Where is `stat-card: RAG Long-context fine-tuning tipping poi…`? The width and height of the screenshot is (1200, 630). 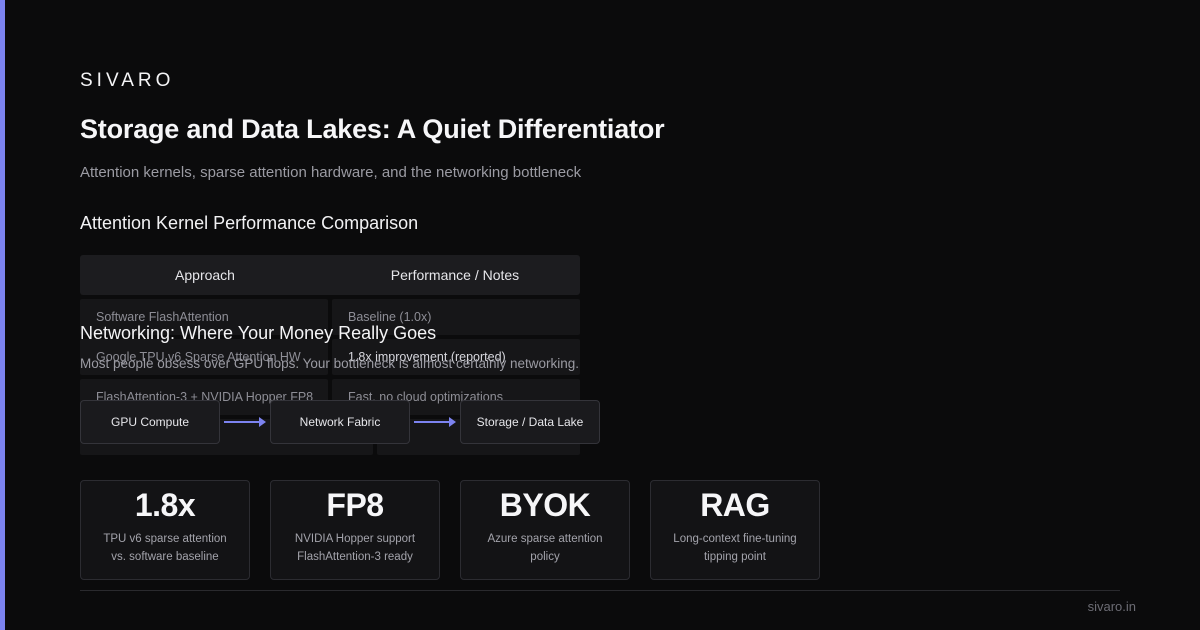
stat-card: RAG Long-context fine-tuning tipping poi… is located at coordinates (735, 530).